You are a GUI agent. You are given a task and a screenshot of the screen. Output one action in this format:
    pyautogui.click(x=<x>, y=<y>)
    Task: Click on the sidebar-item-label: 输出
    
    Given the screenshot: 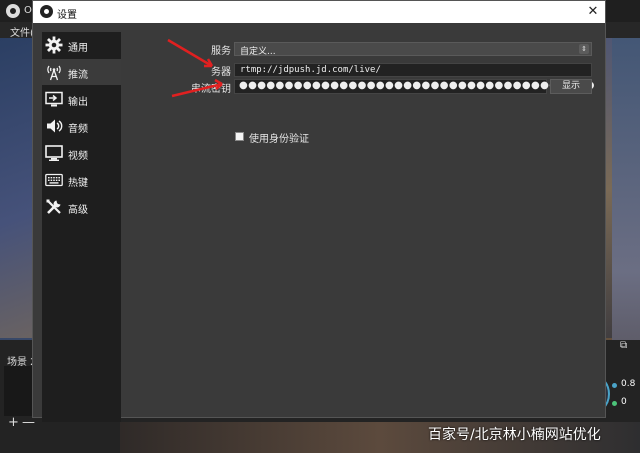 What is the action you would take?
    pyautogui.click(x=78, y=102)
    